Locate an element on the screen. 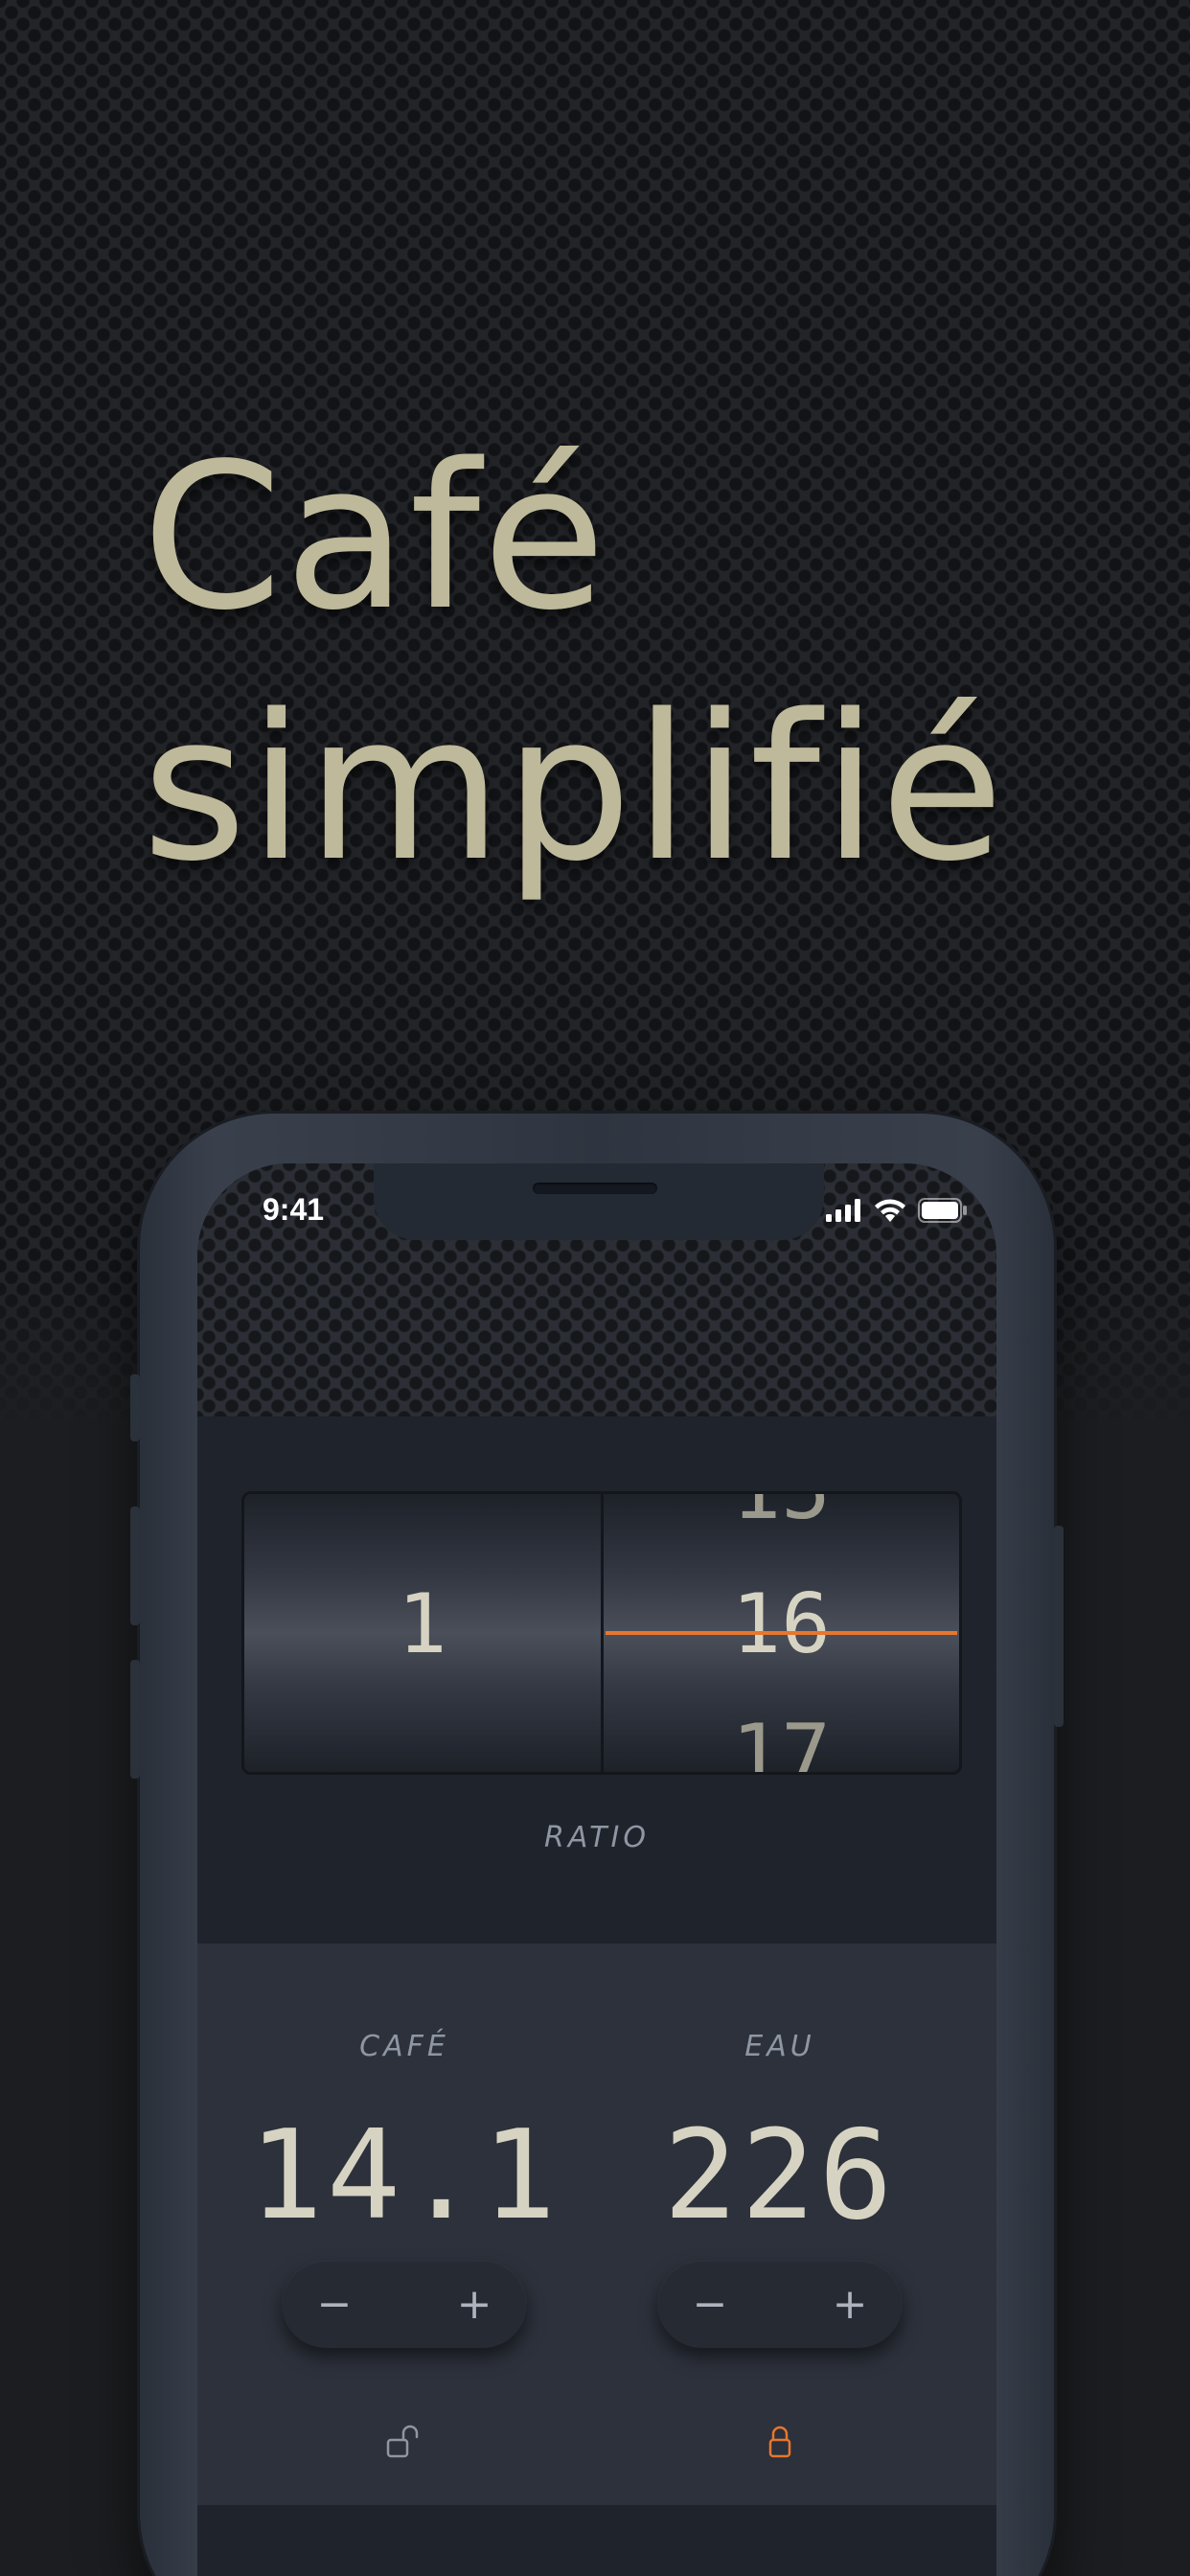 Image resolution: width=1190 pixels, height=2576 pixels. status-time: 9:41 is located at coordinates (294, 1209).